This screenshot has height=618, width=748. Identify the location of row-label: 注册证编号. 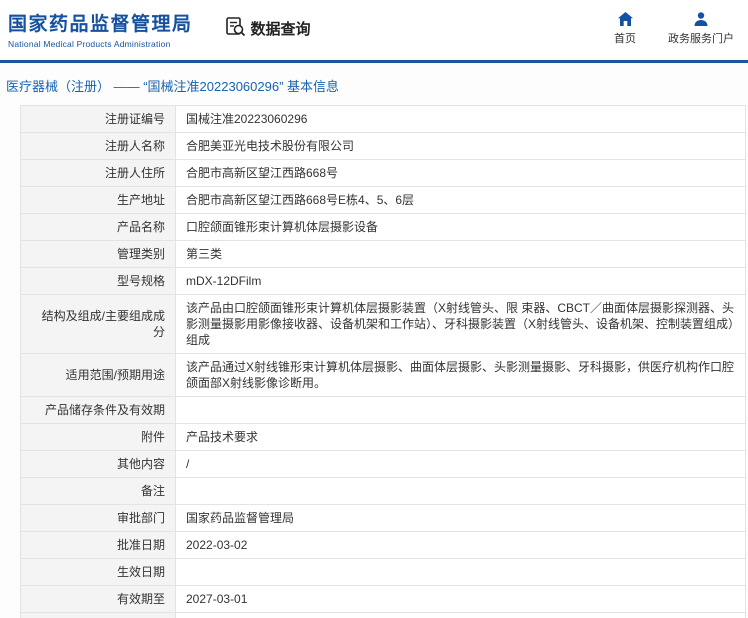
(98, 119).